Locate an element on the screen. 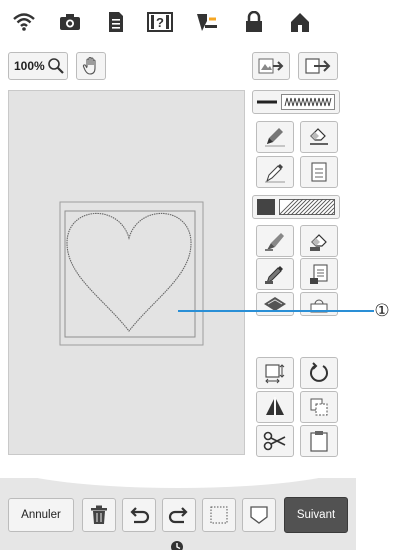 This screenshot has height=550, width=411. flip-button is located at coordinates (275, 407).